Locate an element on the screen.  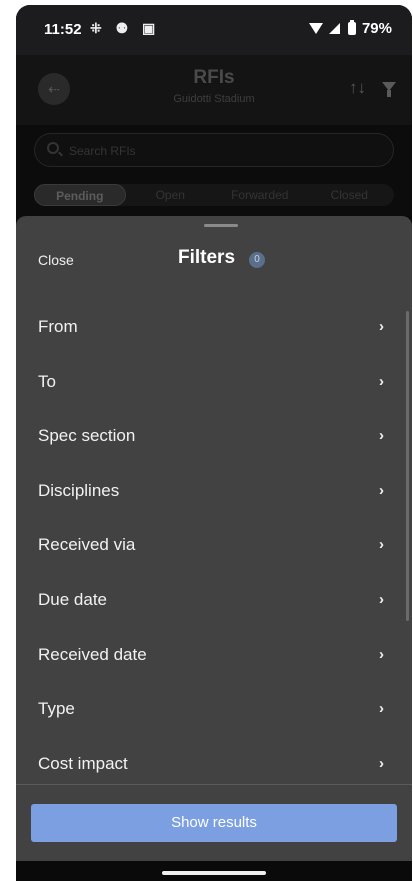
system-nav-bar is located at coordinates (214, 871).